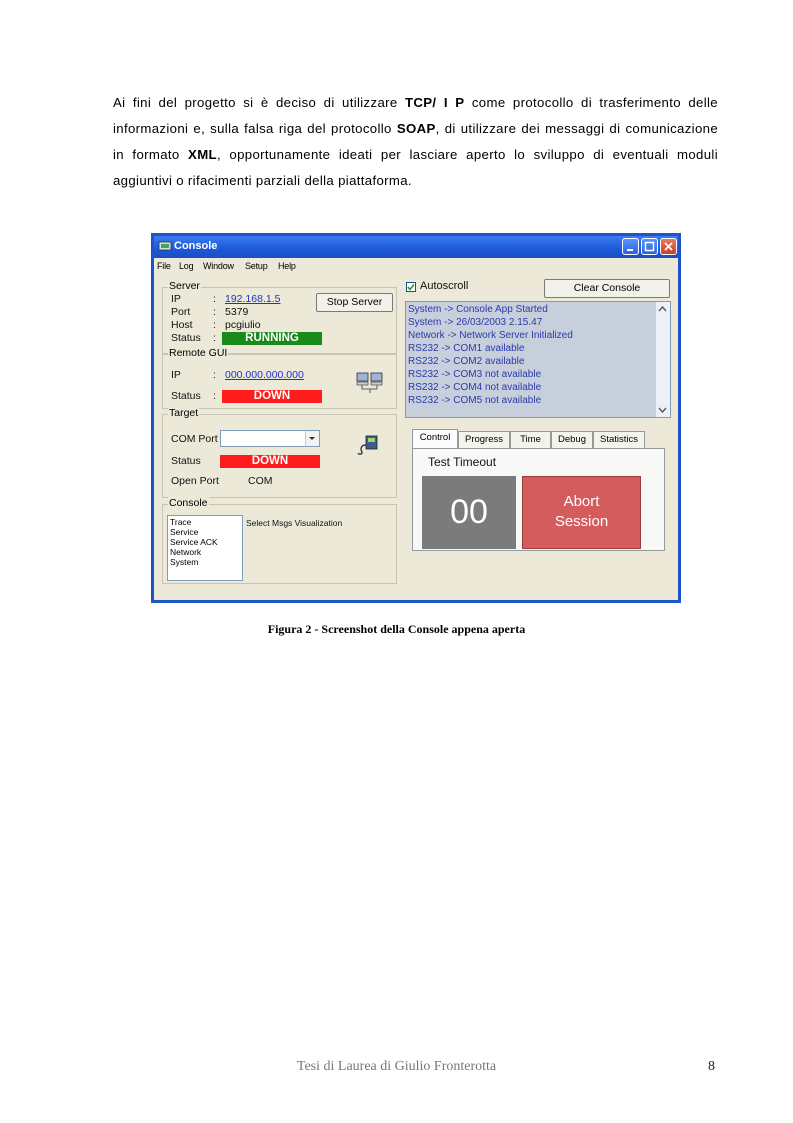 This screenshot has width=793, height=1123. What do you see at coordinates (214, 312) in the screenshot?
I see `server-port-colon: :` at bounding box center [214, 312].